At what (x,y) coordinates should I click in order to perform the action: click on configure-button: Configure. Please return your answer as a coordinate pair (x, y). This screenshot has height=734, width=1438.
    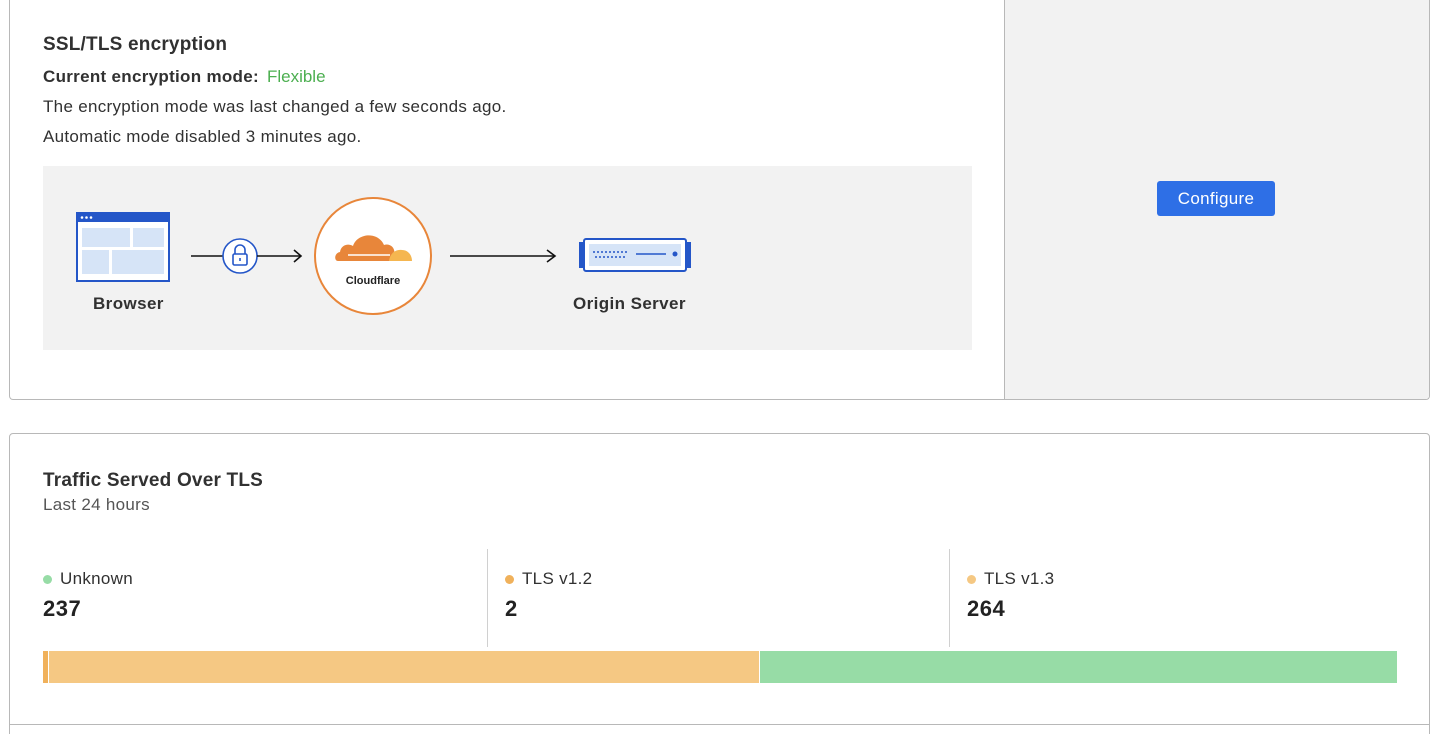
    Looking at the image, I should click on (1216, 198).